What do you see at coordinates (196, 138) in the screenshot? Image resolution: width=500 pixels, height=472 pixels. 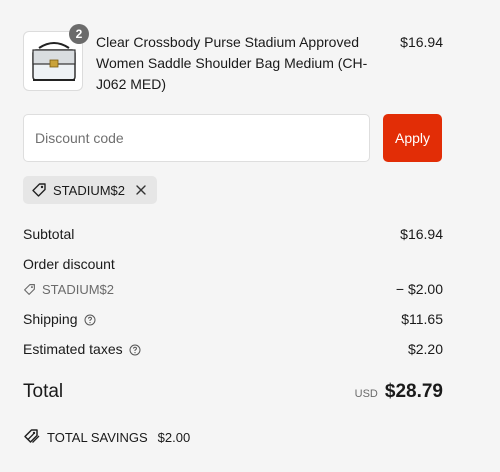 I see `discount-code-input` at bounding box center [196, 138].